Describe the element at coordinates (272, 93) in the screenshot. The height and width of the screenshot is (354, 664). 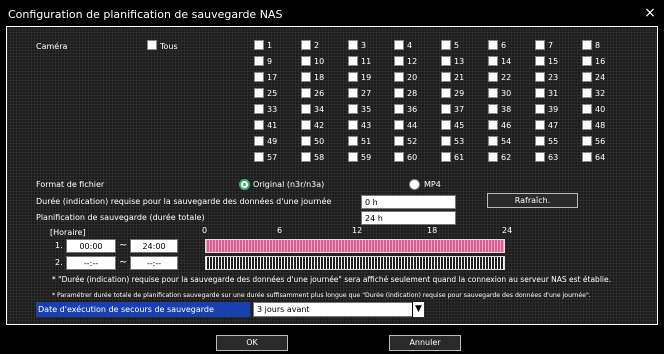
I see `camera-number-label: 25` at that location.